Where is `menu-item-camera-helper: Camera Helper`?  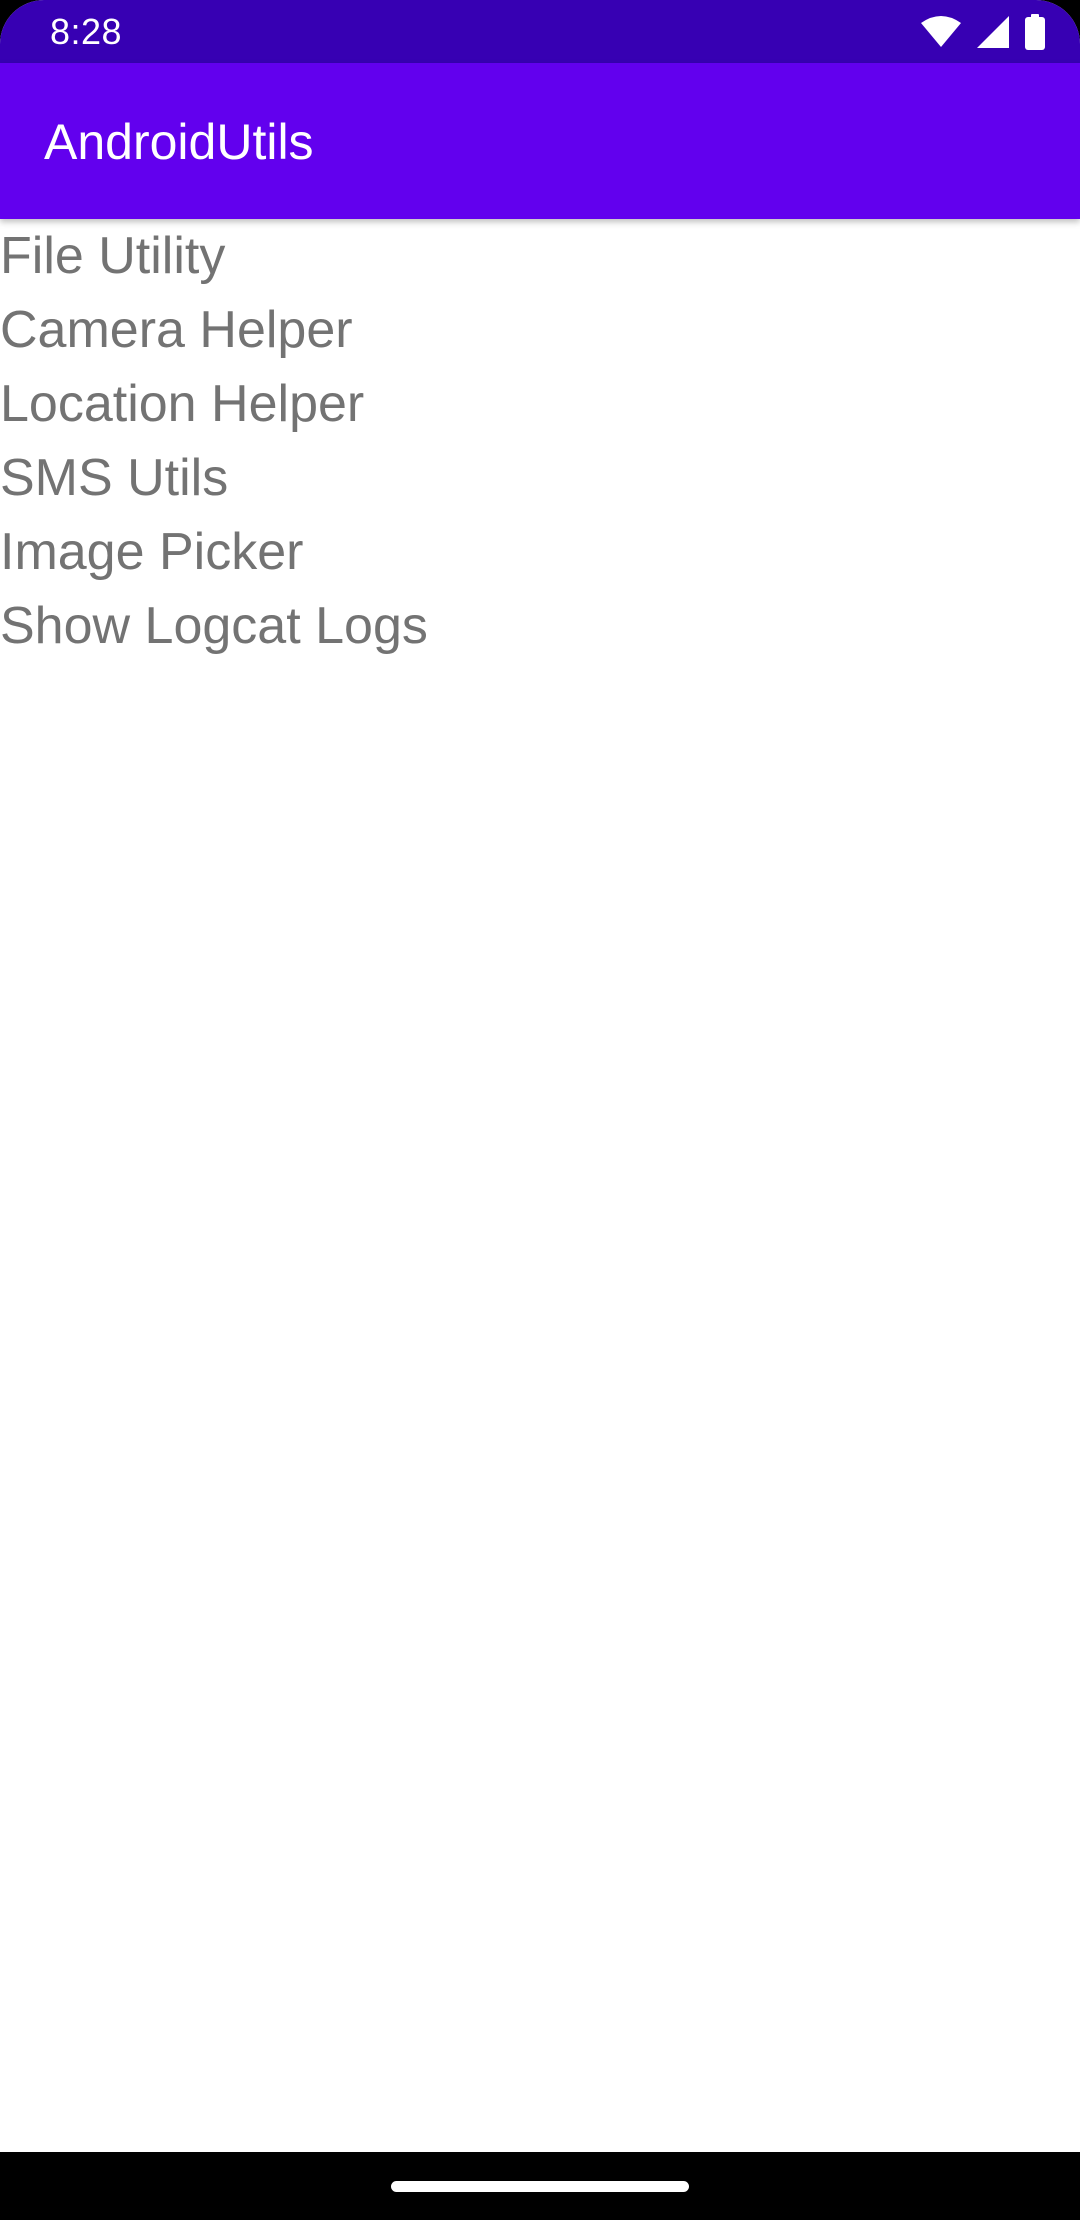 menu-item-camera-helper: Camera Helper is located at coordinates (540, 330).